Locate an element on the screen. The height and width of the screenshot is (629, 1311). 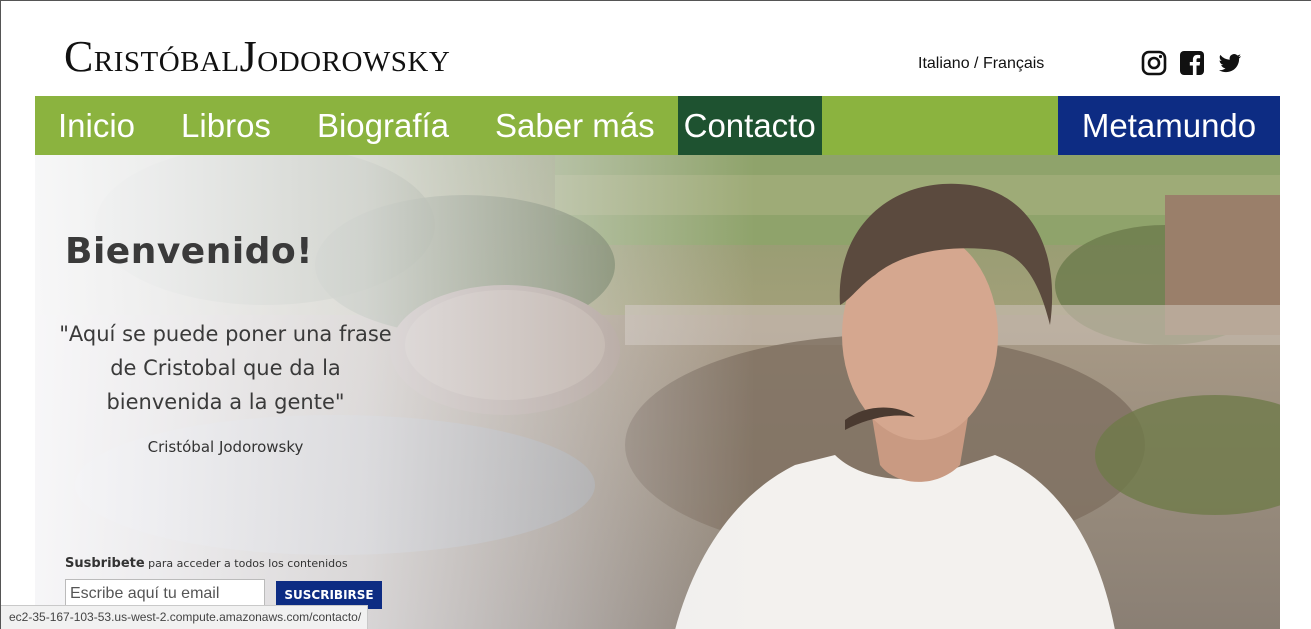
site-logo: CRISTÓBALJODOROWSKY is located at coordinates (257, 57).